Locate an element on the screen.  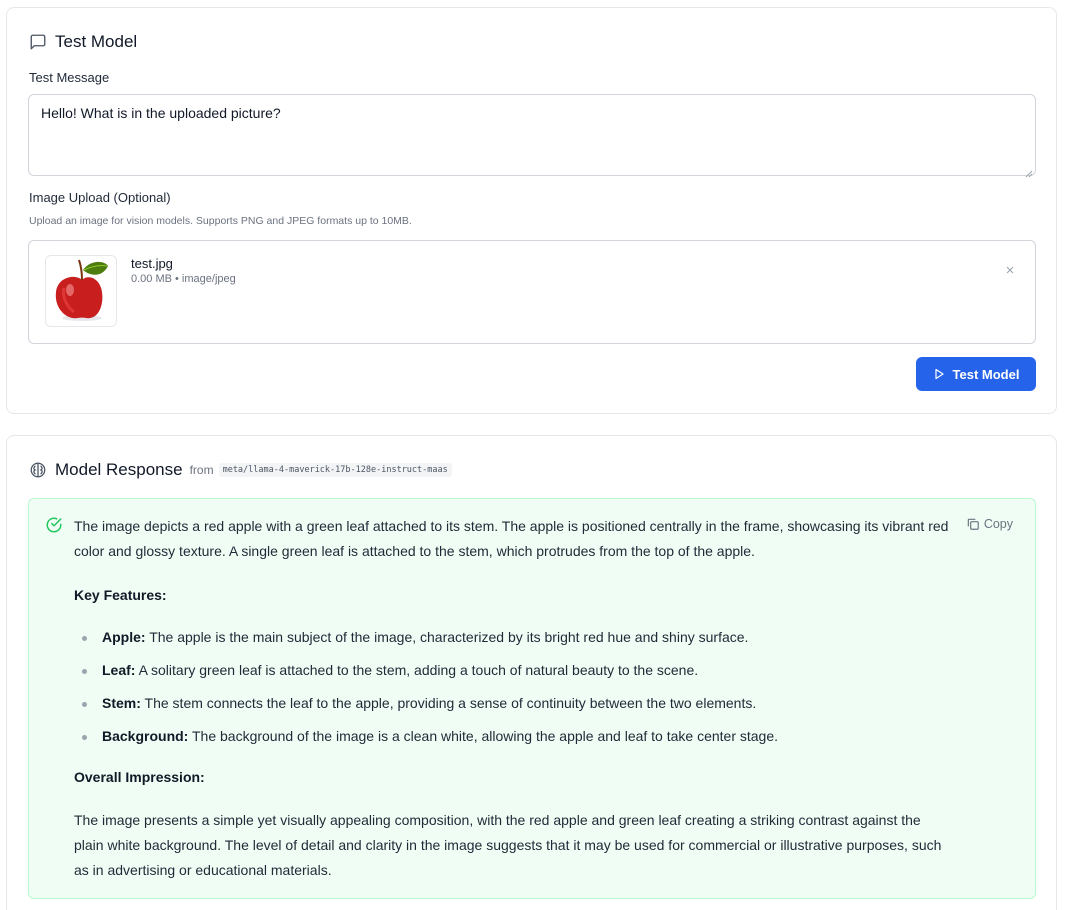
key-features-heading: Key Features: is located at coordinates (120, 595).